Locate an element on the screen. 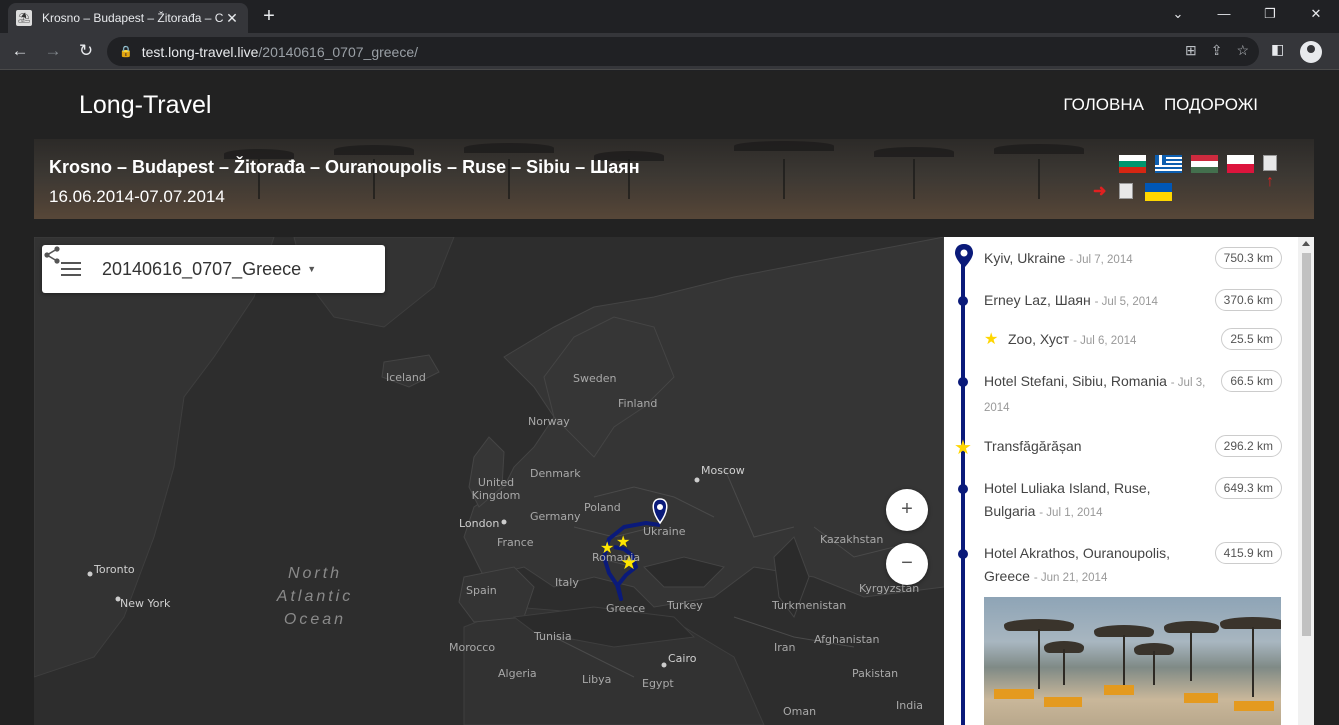 This screenshot has width=1339, height=725. top-nav: ГОЛОВНА ПОДОРОЖІ is located at coordinates (1160, 105).